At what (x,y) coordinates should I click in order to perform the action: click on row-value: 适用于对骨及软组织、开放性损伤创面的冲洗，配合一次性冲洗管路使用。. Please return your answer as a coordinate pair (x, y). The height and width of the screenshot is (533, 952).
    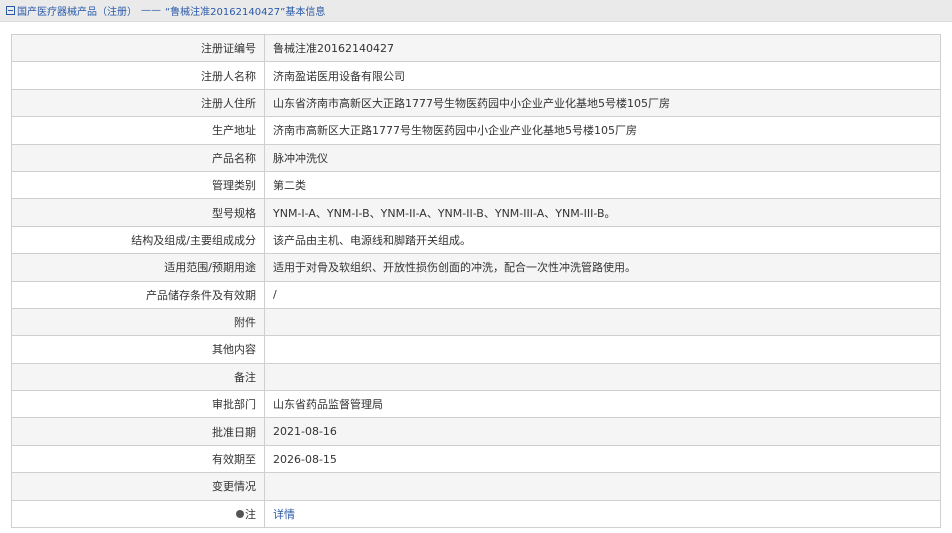
    Looking at the image, I should click on (454, 268).